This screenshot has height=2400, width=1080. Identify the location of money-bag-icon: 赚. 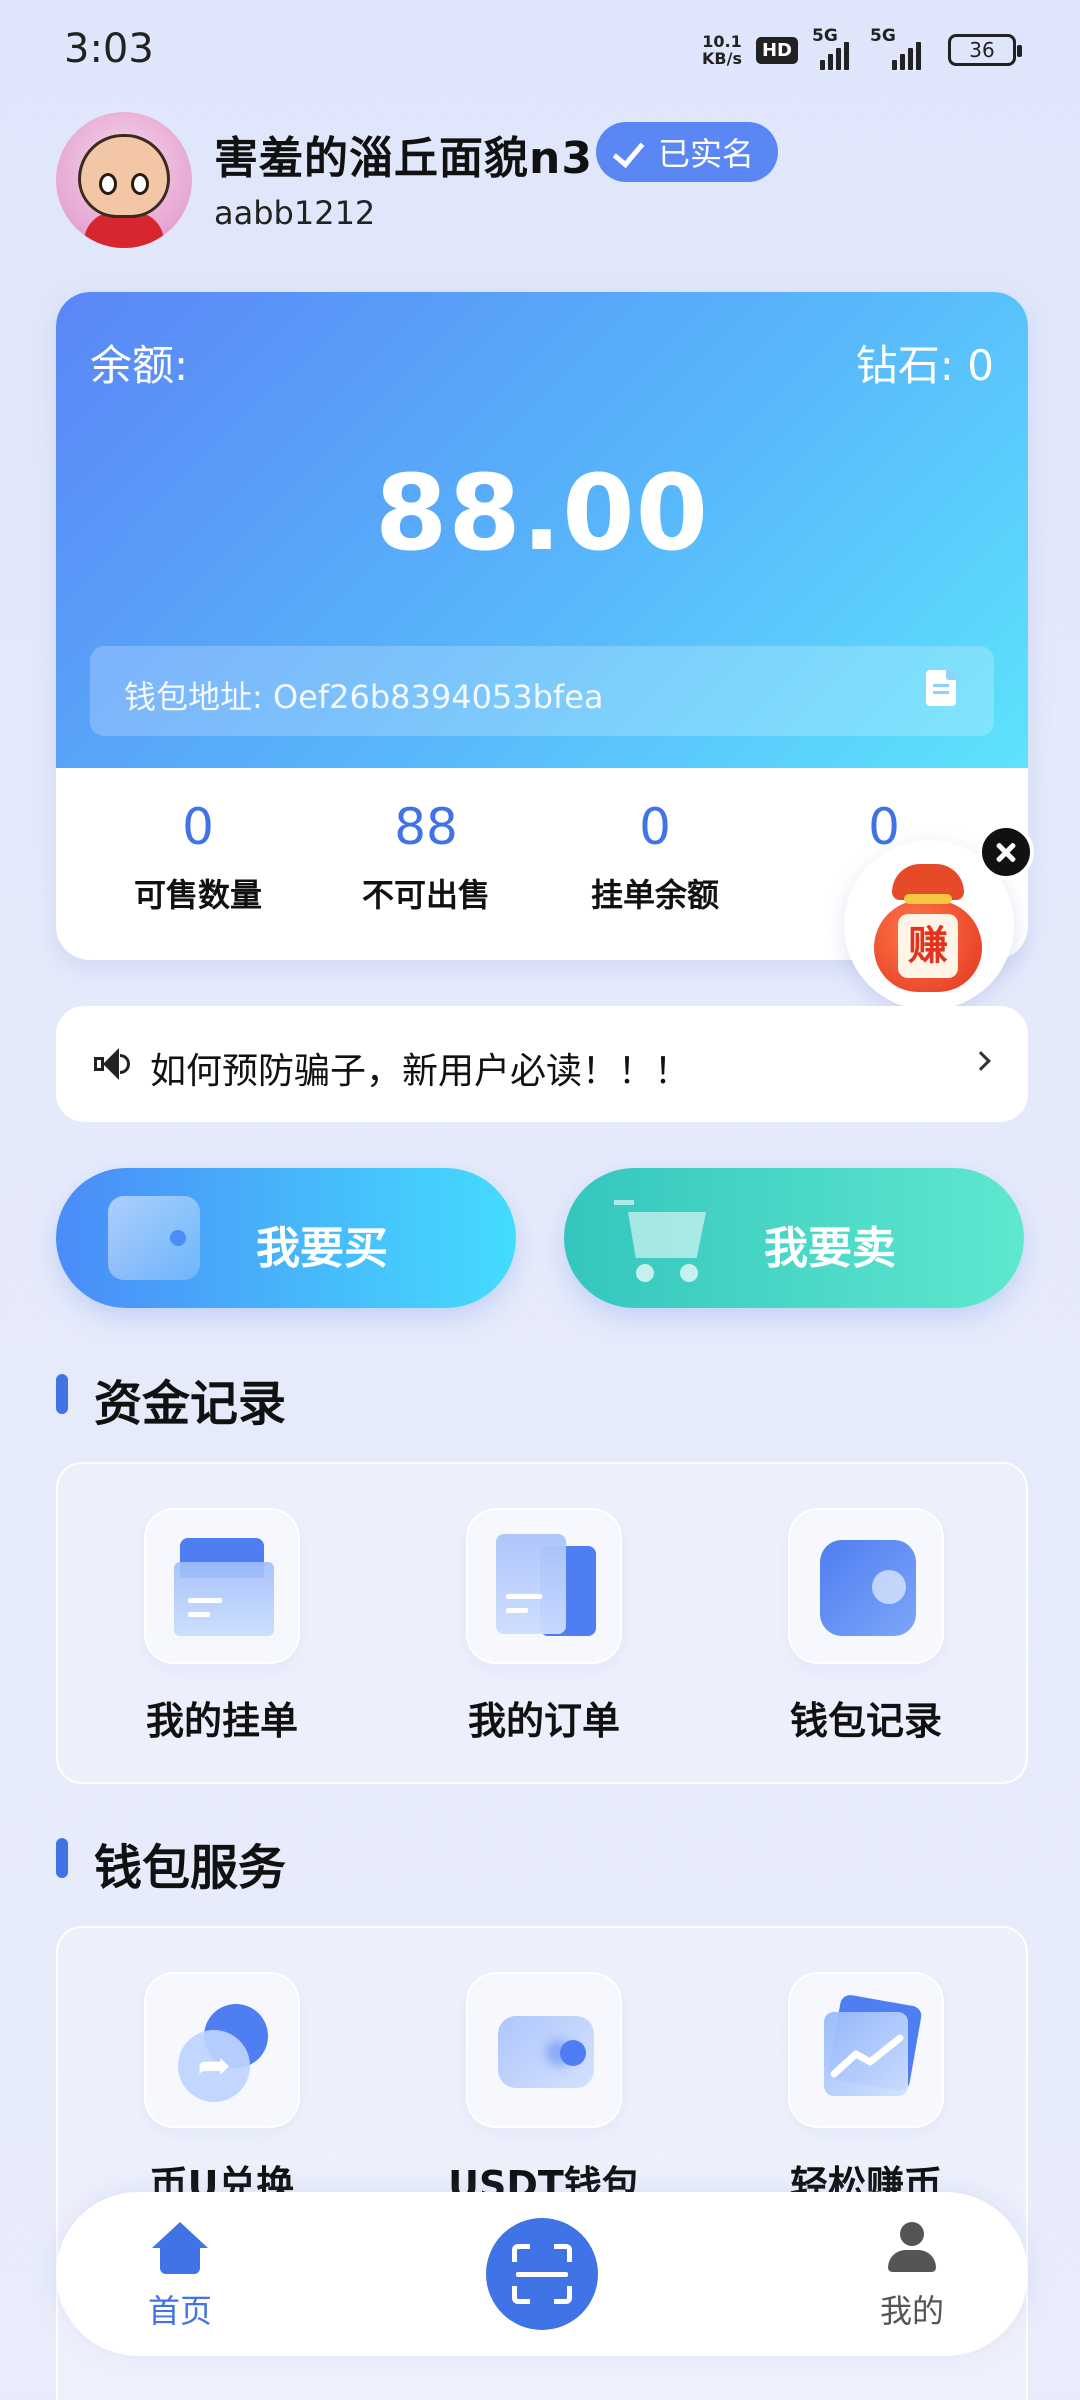
(928, 926).